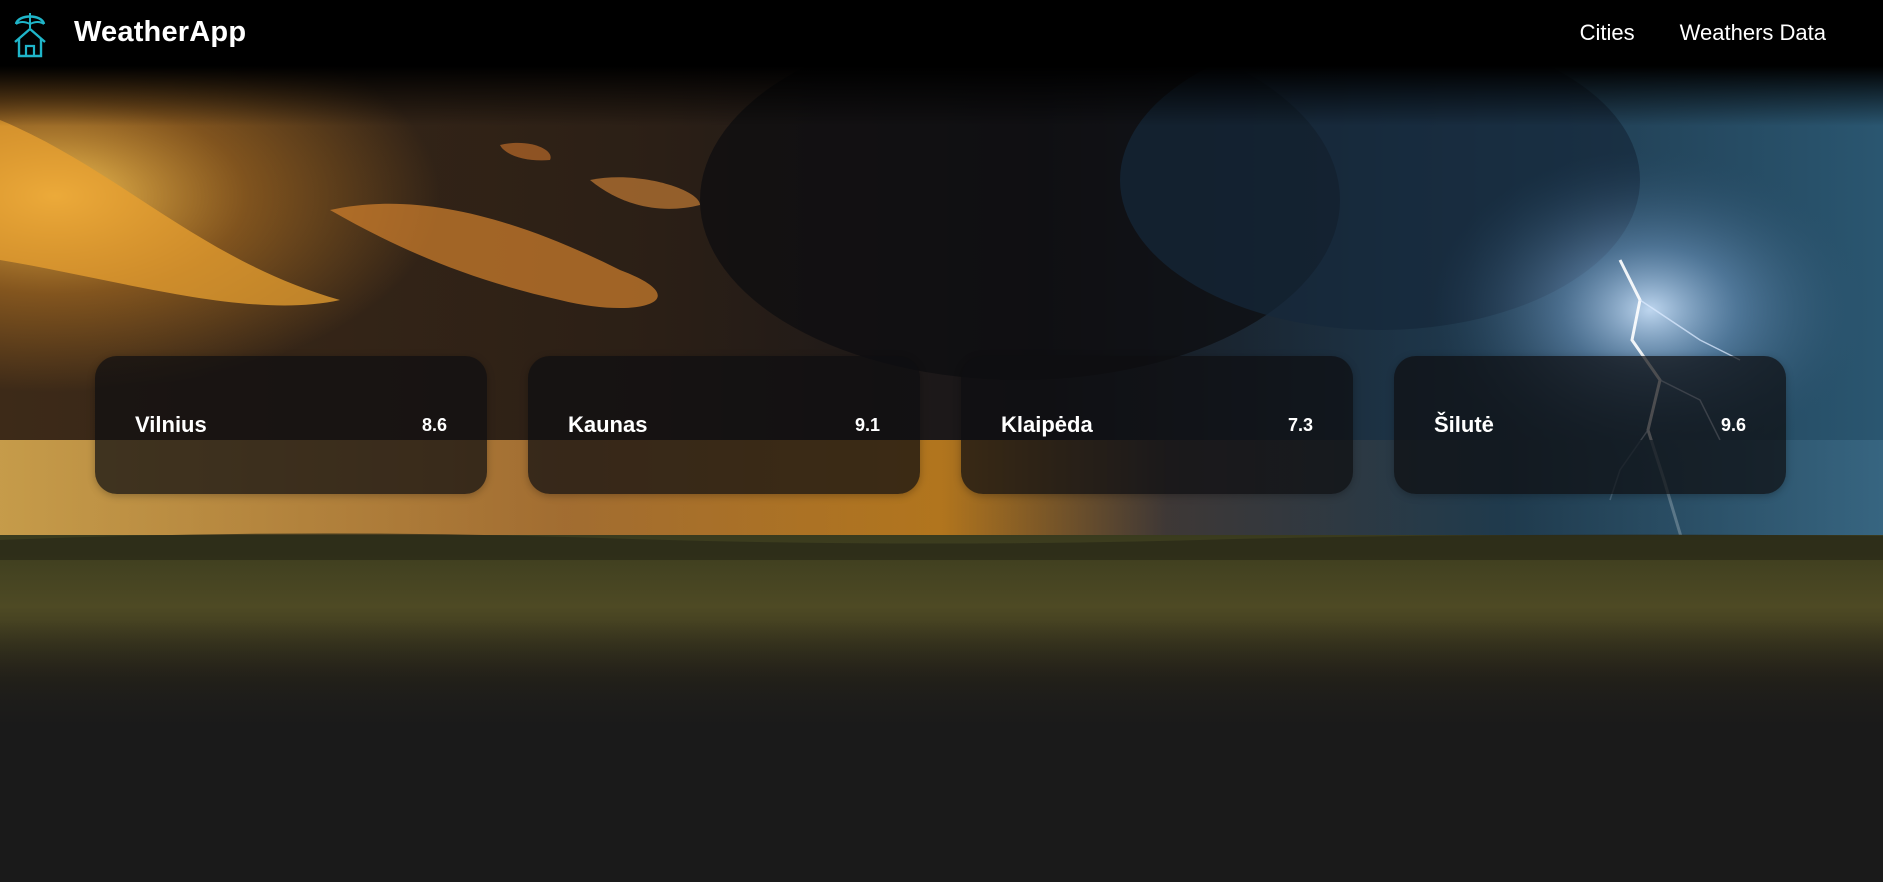 The image size is (1883, 882). I want to click on nav-links: Cities Weathers Data, so click(1703, 33).